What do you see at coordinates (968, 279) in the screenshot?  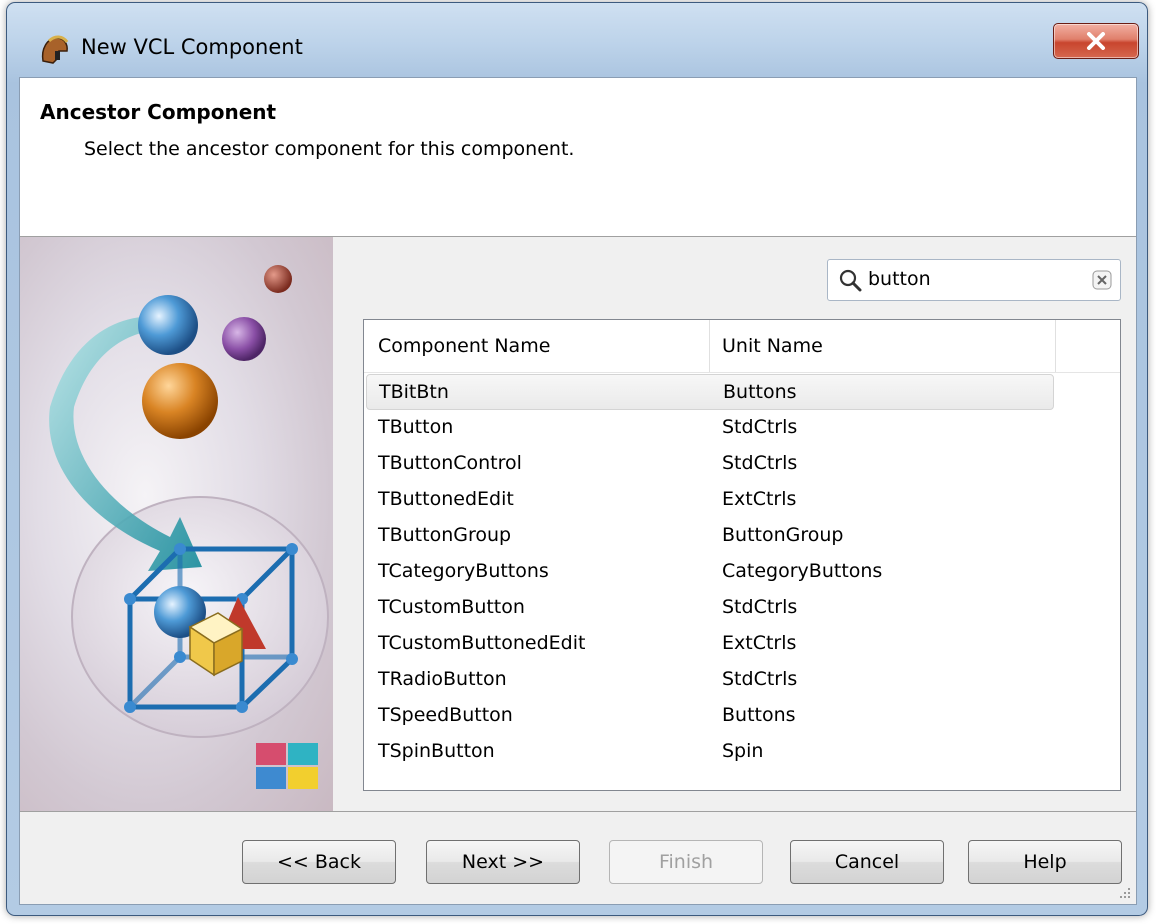 I see `search-input` at bounding box center [968, 279].